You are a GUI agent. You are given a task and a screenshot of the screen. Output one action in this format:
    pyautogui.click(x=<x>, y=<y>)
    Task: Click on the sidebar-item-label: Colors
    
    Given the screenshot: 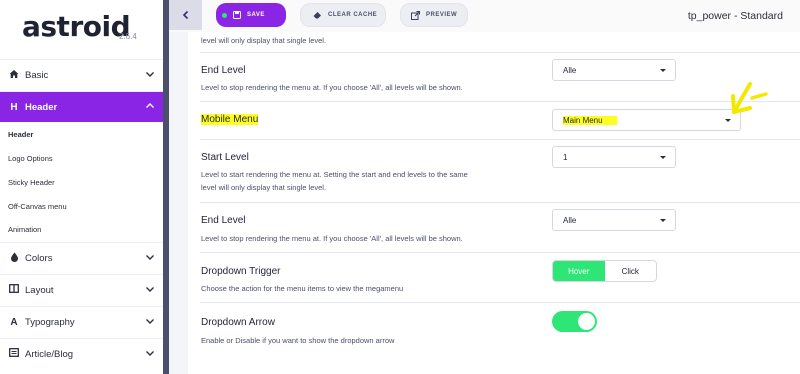 What is the action you would take?
    pyautogui.click(x=39, y=258)
    